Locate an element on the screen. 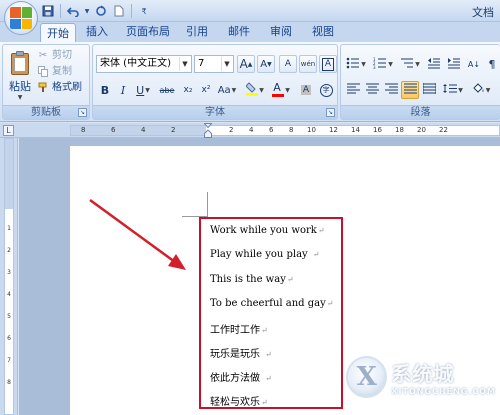 This screenshot has height=415, width=500. copy-icon is located at coordinates (43, 72).